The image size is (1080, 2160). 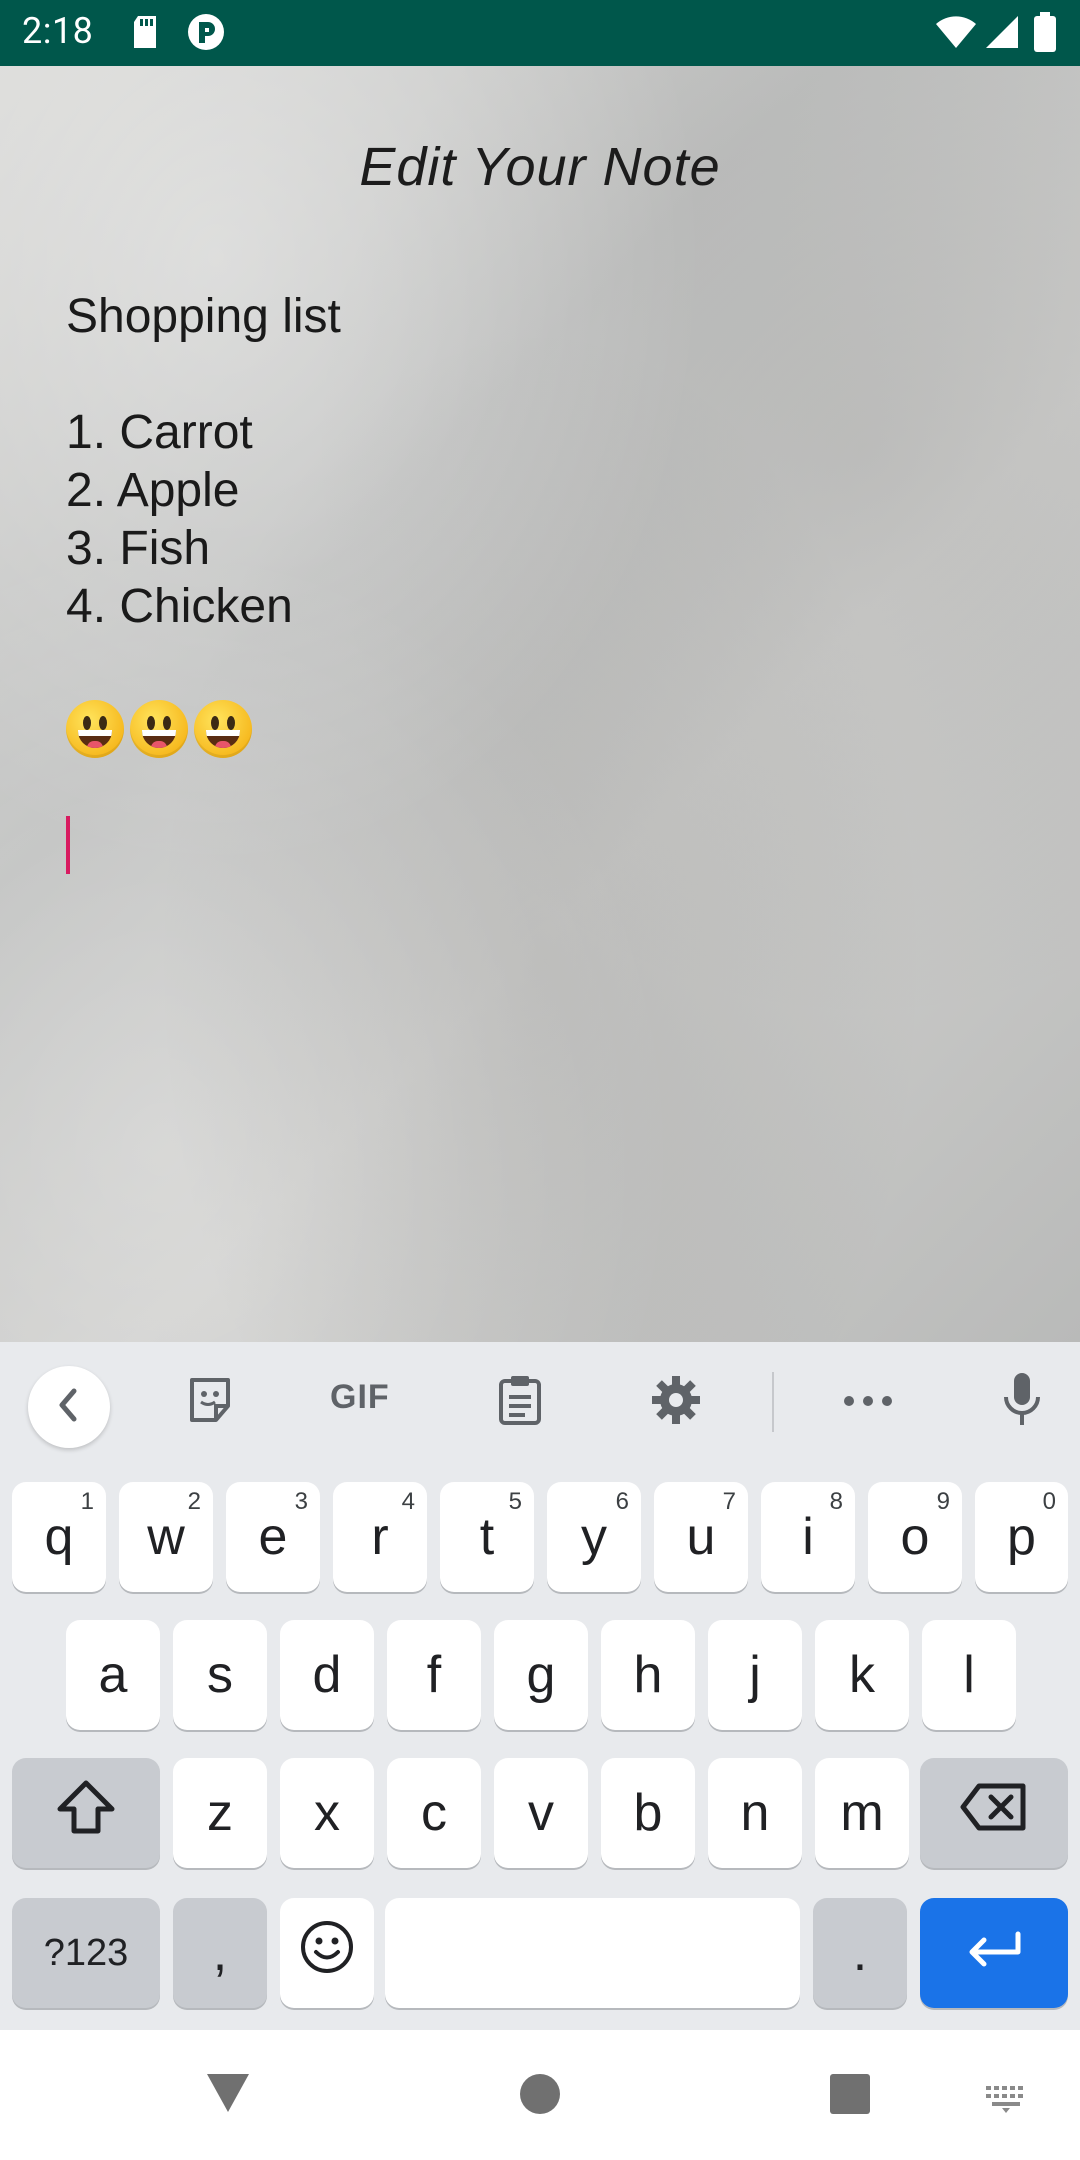 I want to click on settings-button, so click(x=676, y=1402).